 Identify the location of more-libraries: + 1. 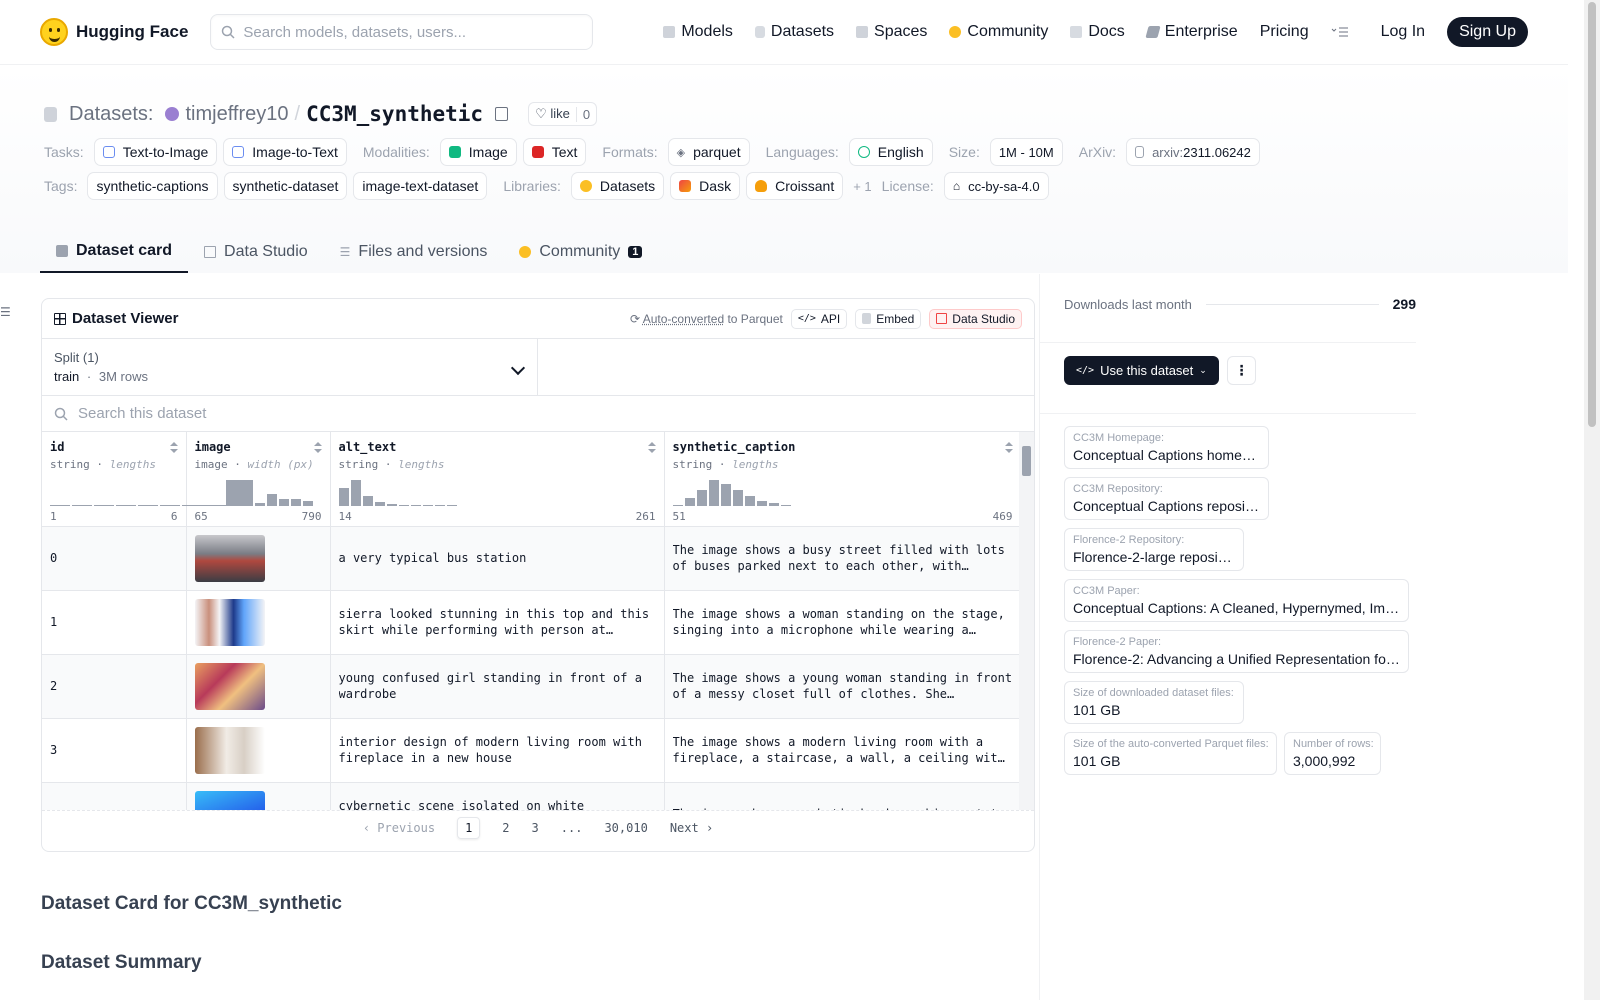
(862, 186).